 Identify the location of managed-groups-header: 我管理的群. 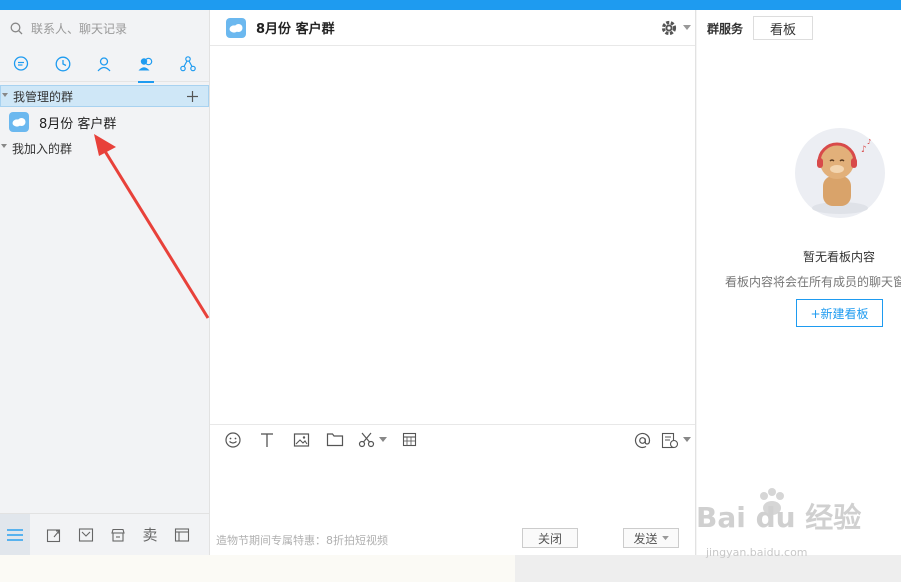
(104, 96).